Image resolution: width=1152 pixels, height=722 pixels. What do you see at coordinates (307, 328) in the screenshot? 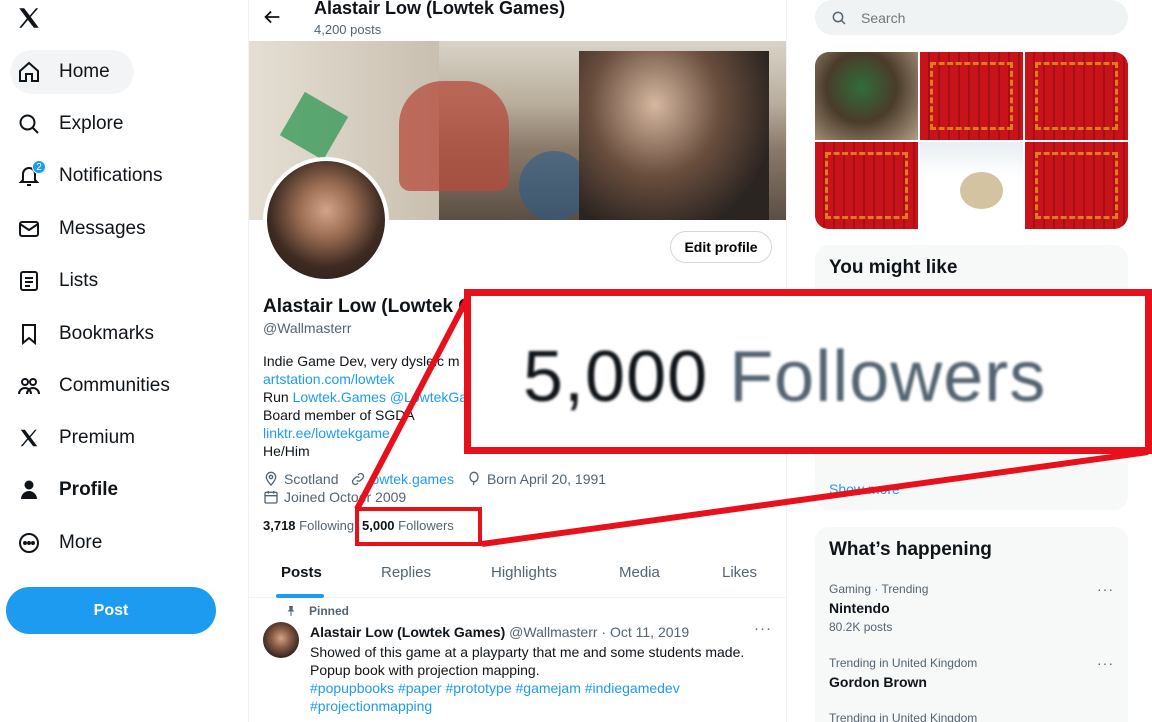
I see `profile-handle: @Wallmasterr` at bounding box center [307, 328].